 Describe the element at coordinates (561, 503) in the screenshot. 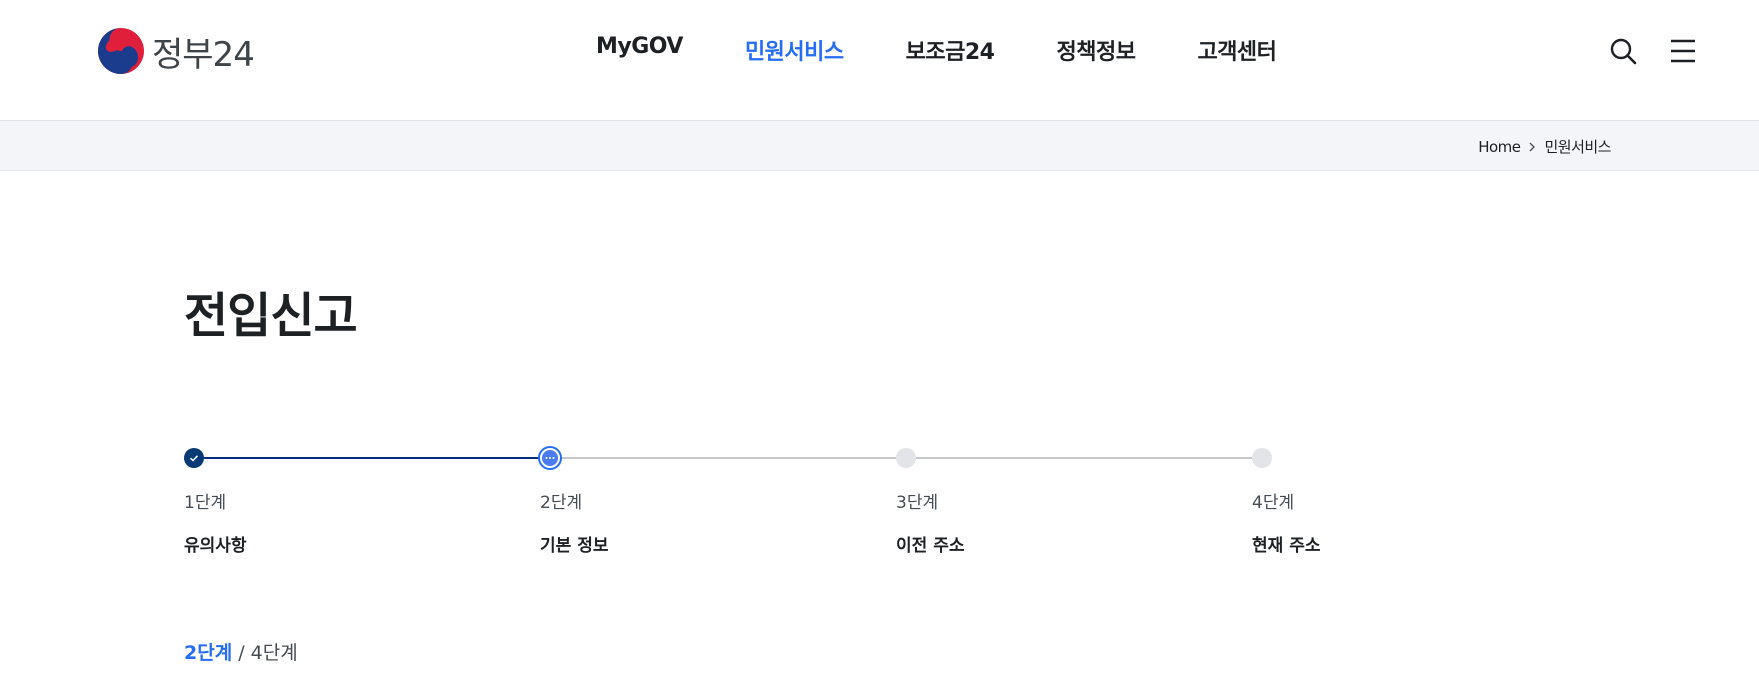

I see `step-number: 2단계` at that location.